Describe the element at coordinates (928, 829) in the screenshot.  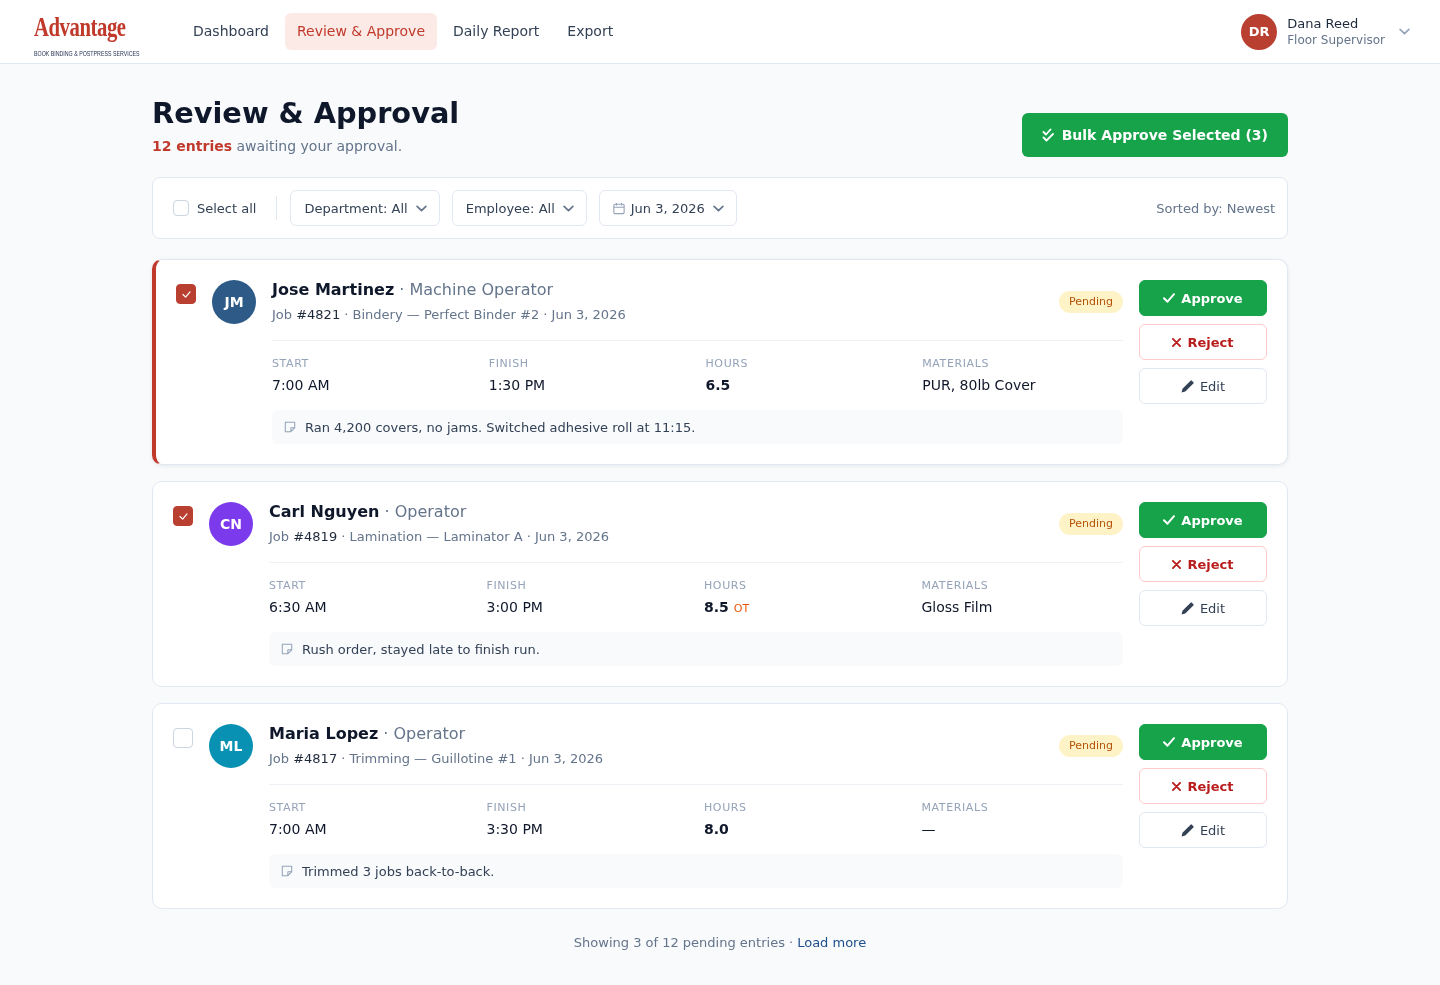
I see `stat-value: —` at that location.